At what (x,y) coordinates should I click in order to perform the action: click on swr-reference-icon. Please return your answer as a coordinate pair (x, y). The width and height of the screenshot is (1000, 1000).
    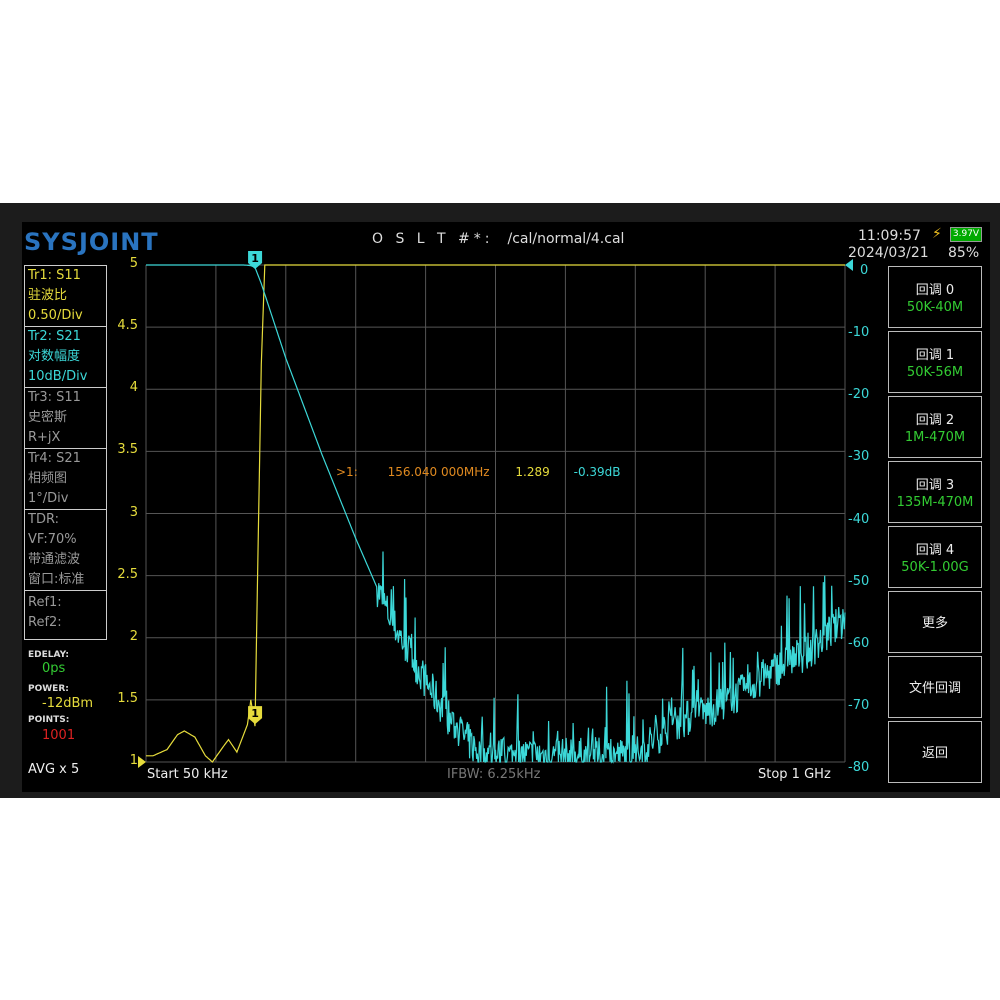
    Looking at the image, I should click on (142, 762).